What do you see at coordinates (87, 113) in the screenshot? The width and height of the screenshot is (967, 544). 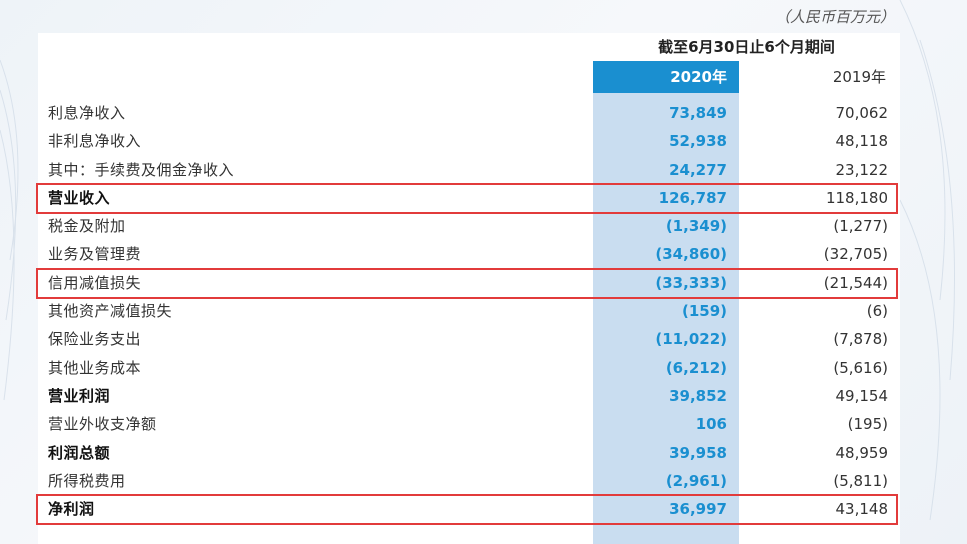 I see `row-label: 利息净收入` at bounding box center [87, 113].